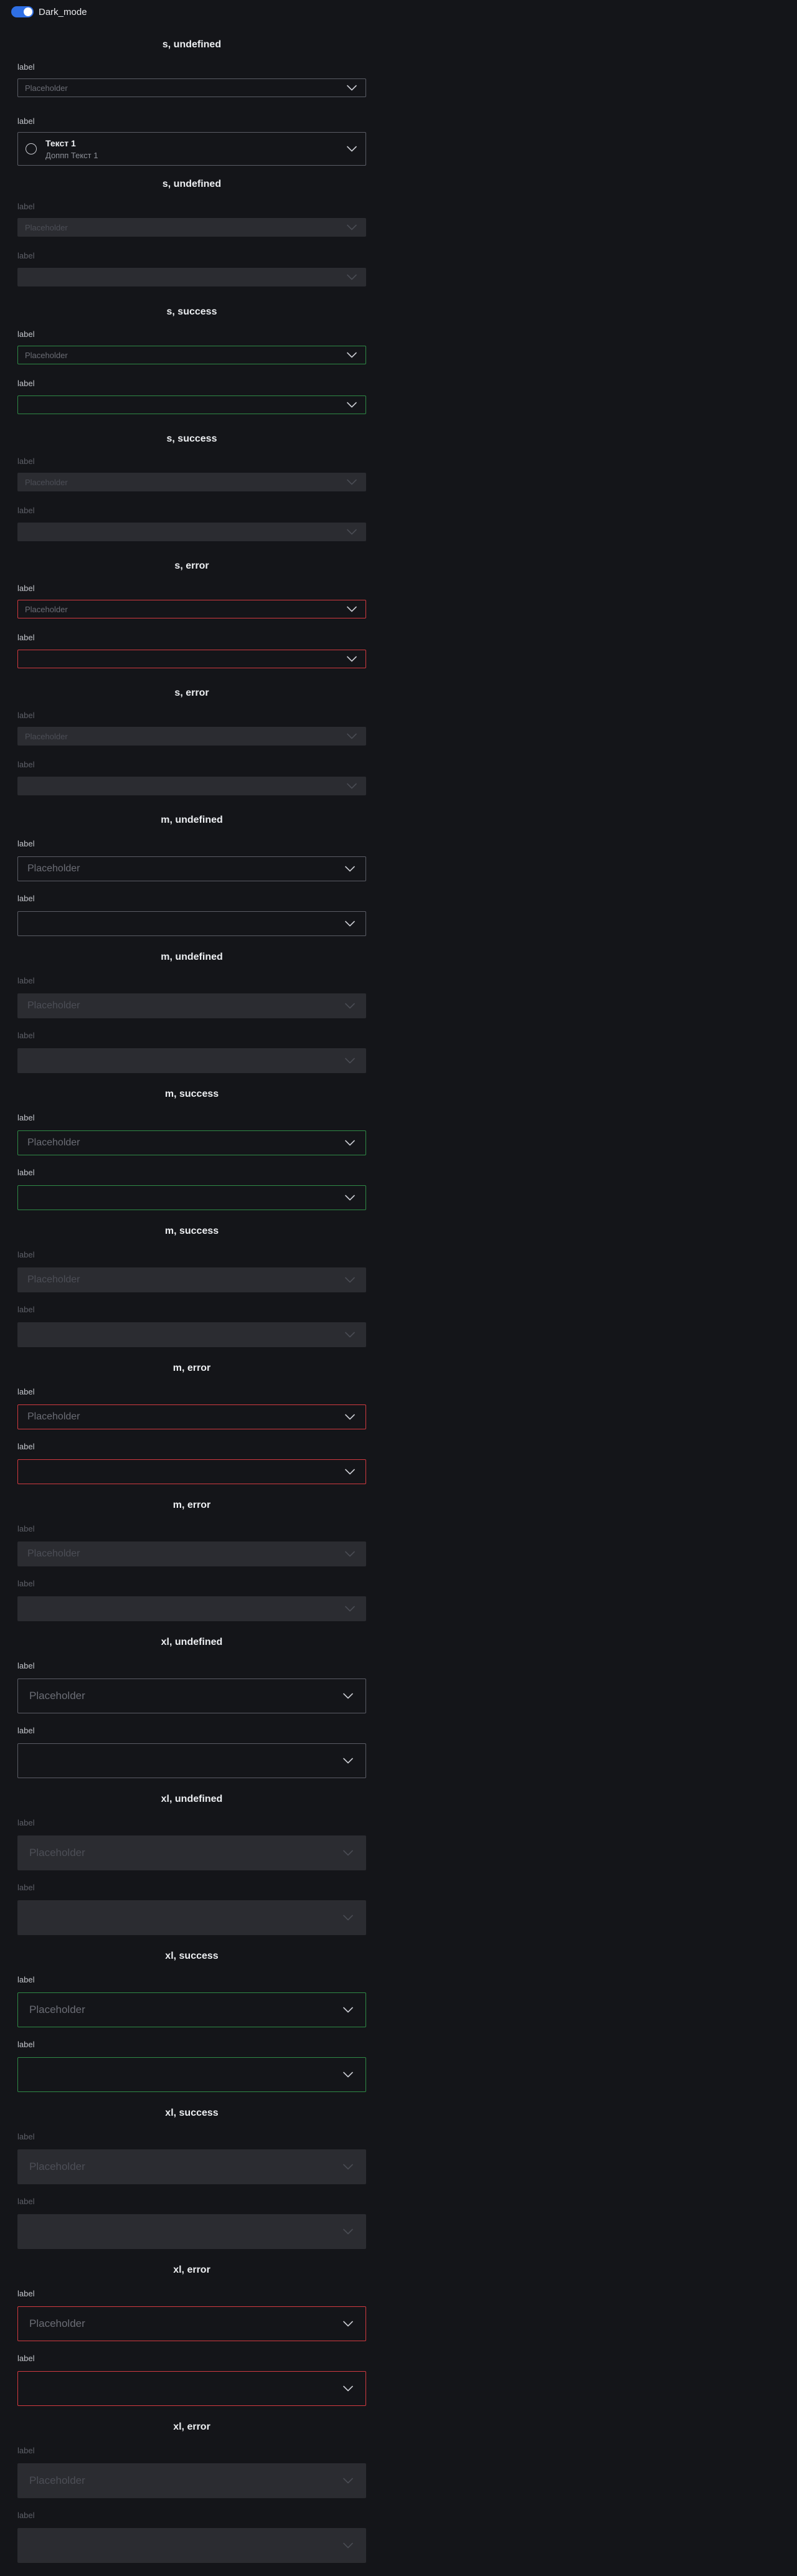 The height and width of the screenshot is (2576, 797). Describe the element at coordinates (192, 2113) in the screenshot. I see `section-title: xl, success` at that location.